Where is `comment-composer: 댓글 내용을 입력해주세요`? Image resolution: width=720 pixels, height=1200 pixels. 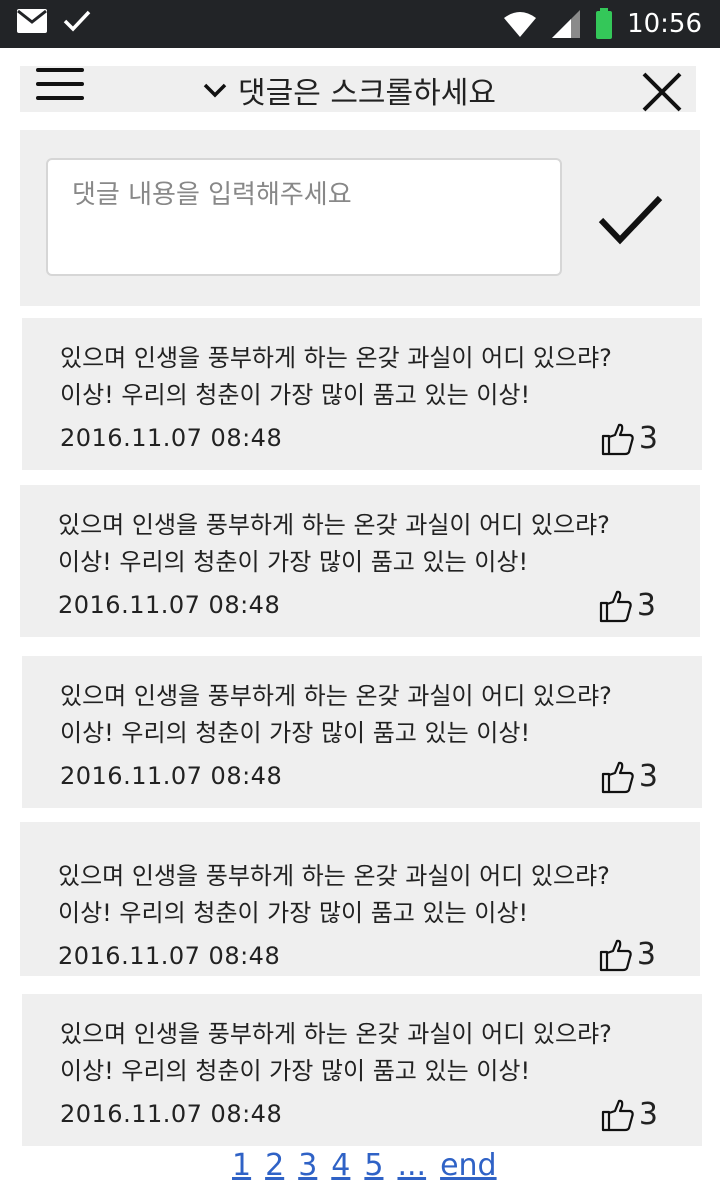
comment-composer: 댓글 내용을 입력해주세요 is located at coordinates (360, 218).